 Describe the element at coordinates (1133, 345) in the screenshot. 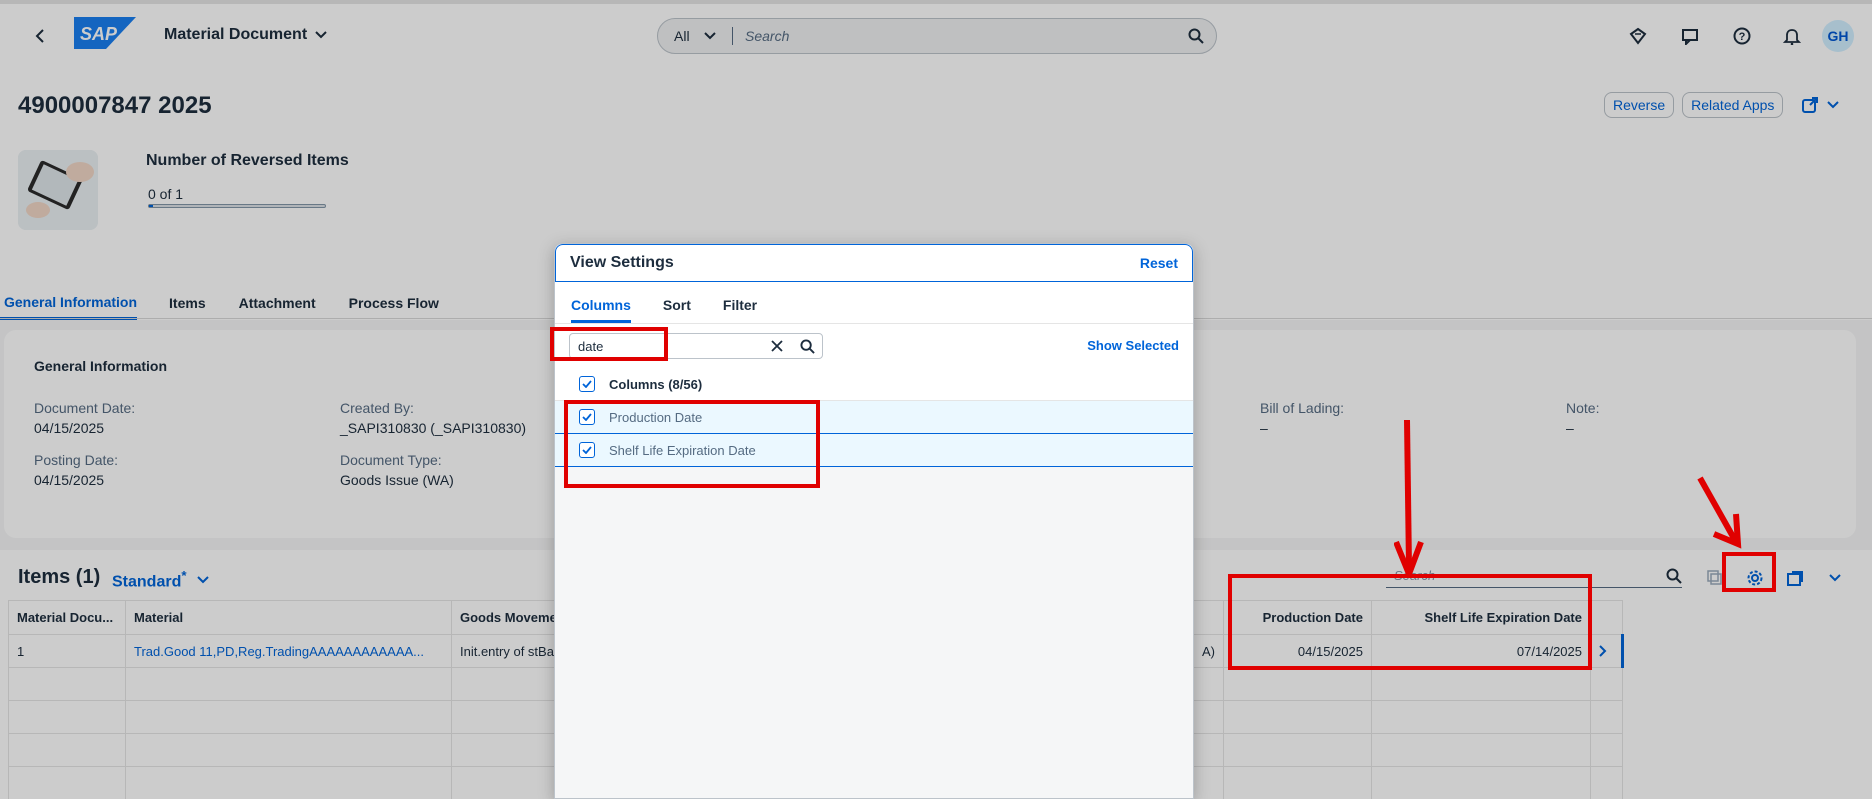

I see `show-selected-button: Show Selected` at that location.